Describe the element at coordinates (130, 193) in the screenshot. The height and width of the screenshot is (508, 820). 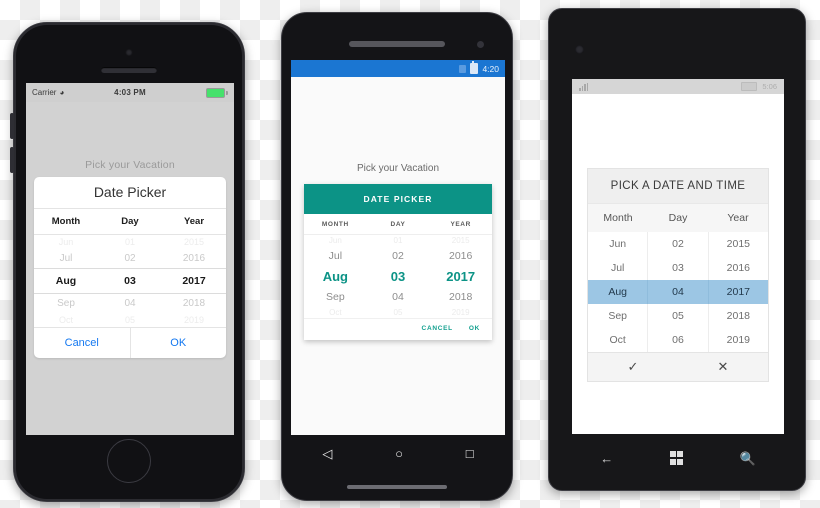
I see `card-title: Date Picker` at that location.